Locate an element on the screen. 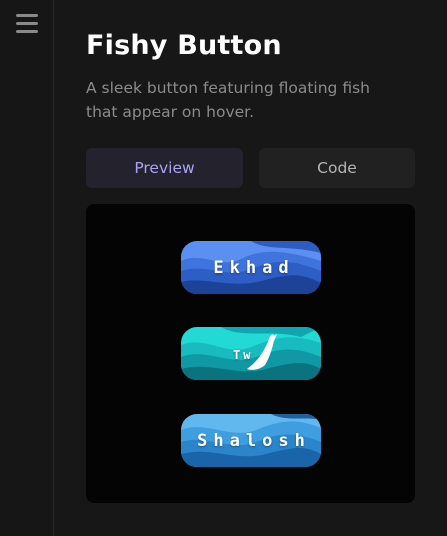 The height and width of the screenshot is (536, 447). fishy-button-shalosh: Shalosh is located at coordinates (251, 440).